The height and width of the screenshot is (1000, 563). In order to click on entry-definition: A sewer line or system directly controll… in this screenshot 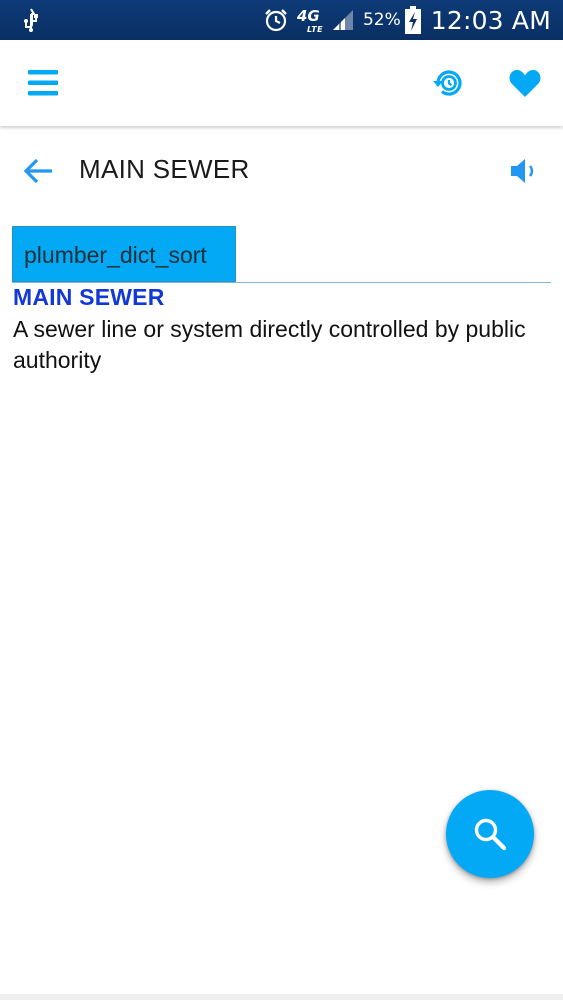, I will do `click(269, 344)`.